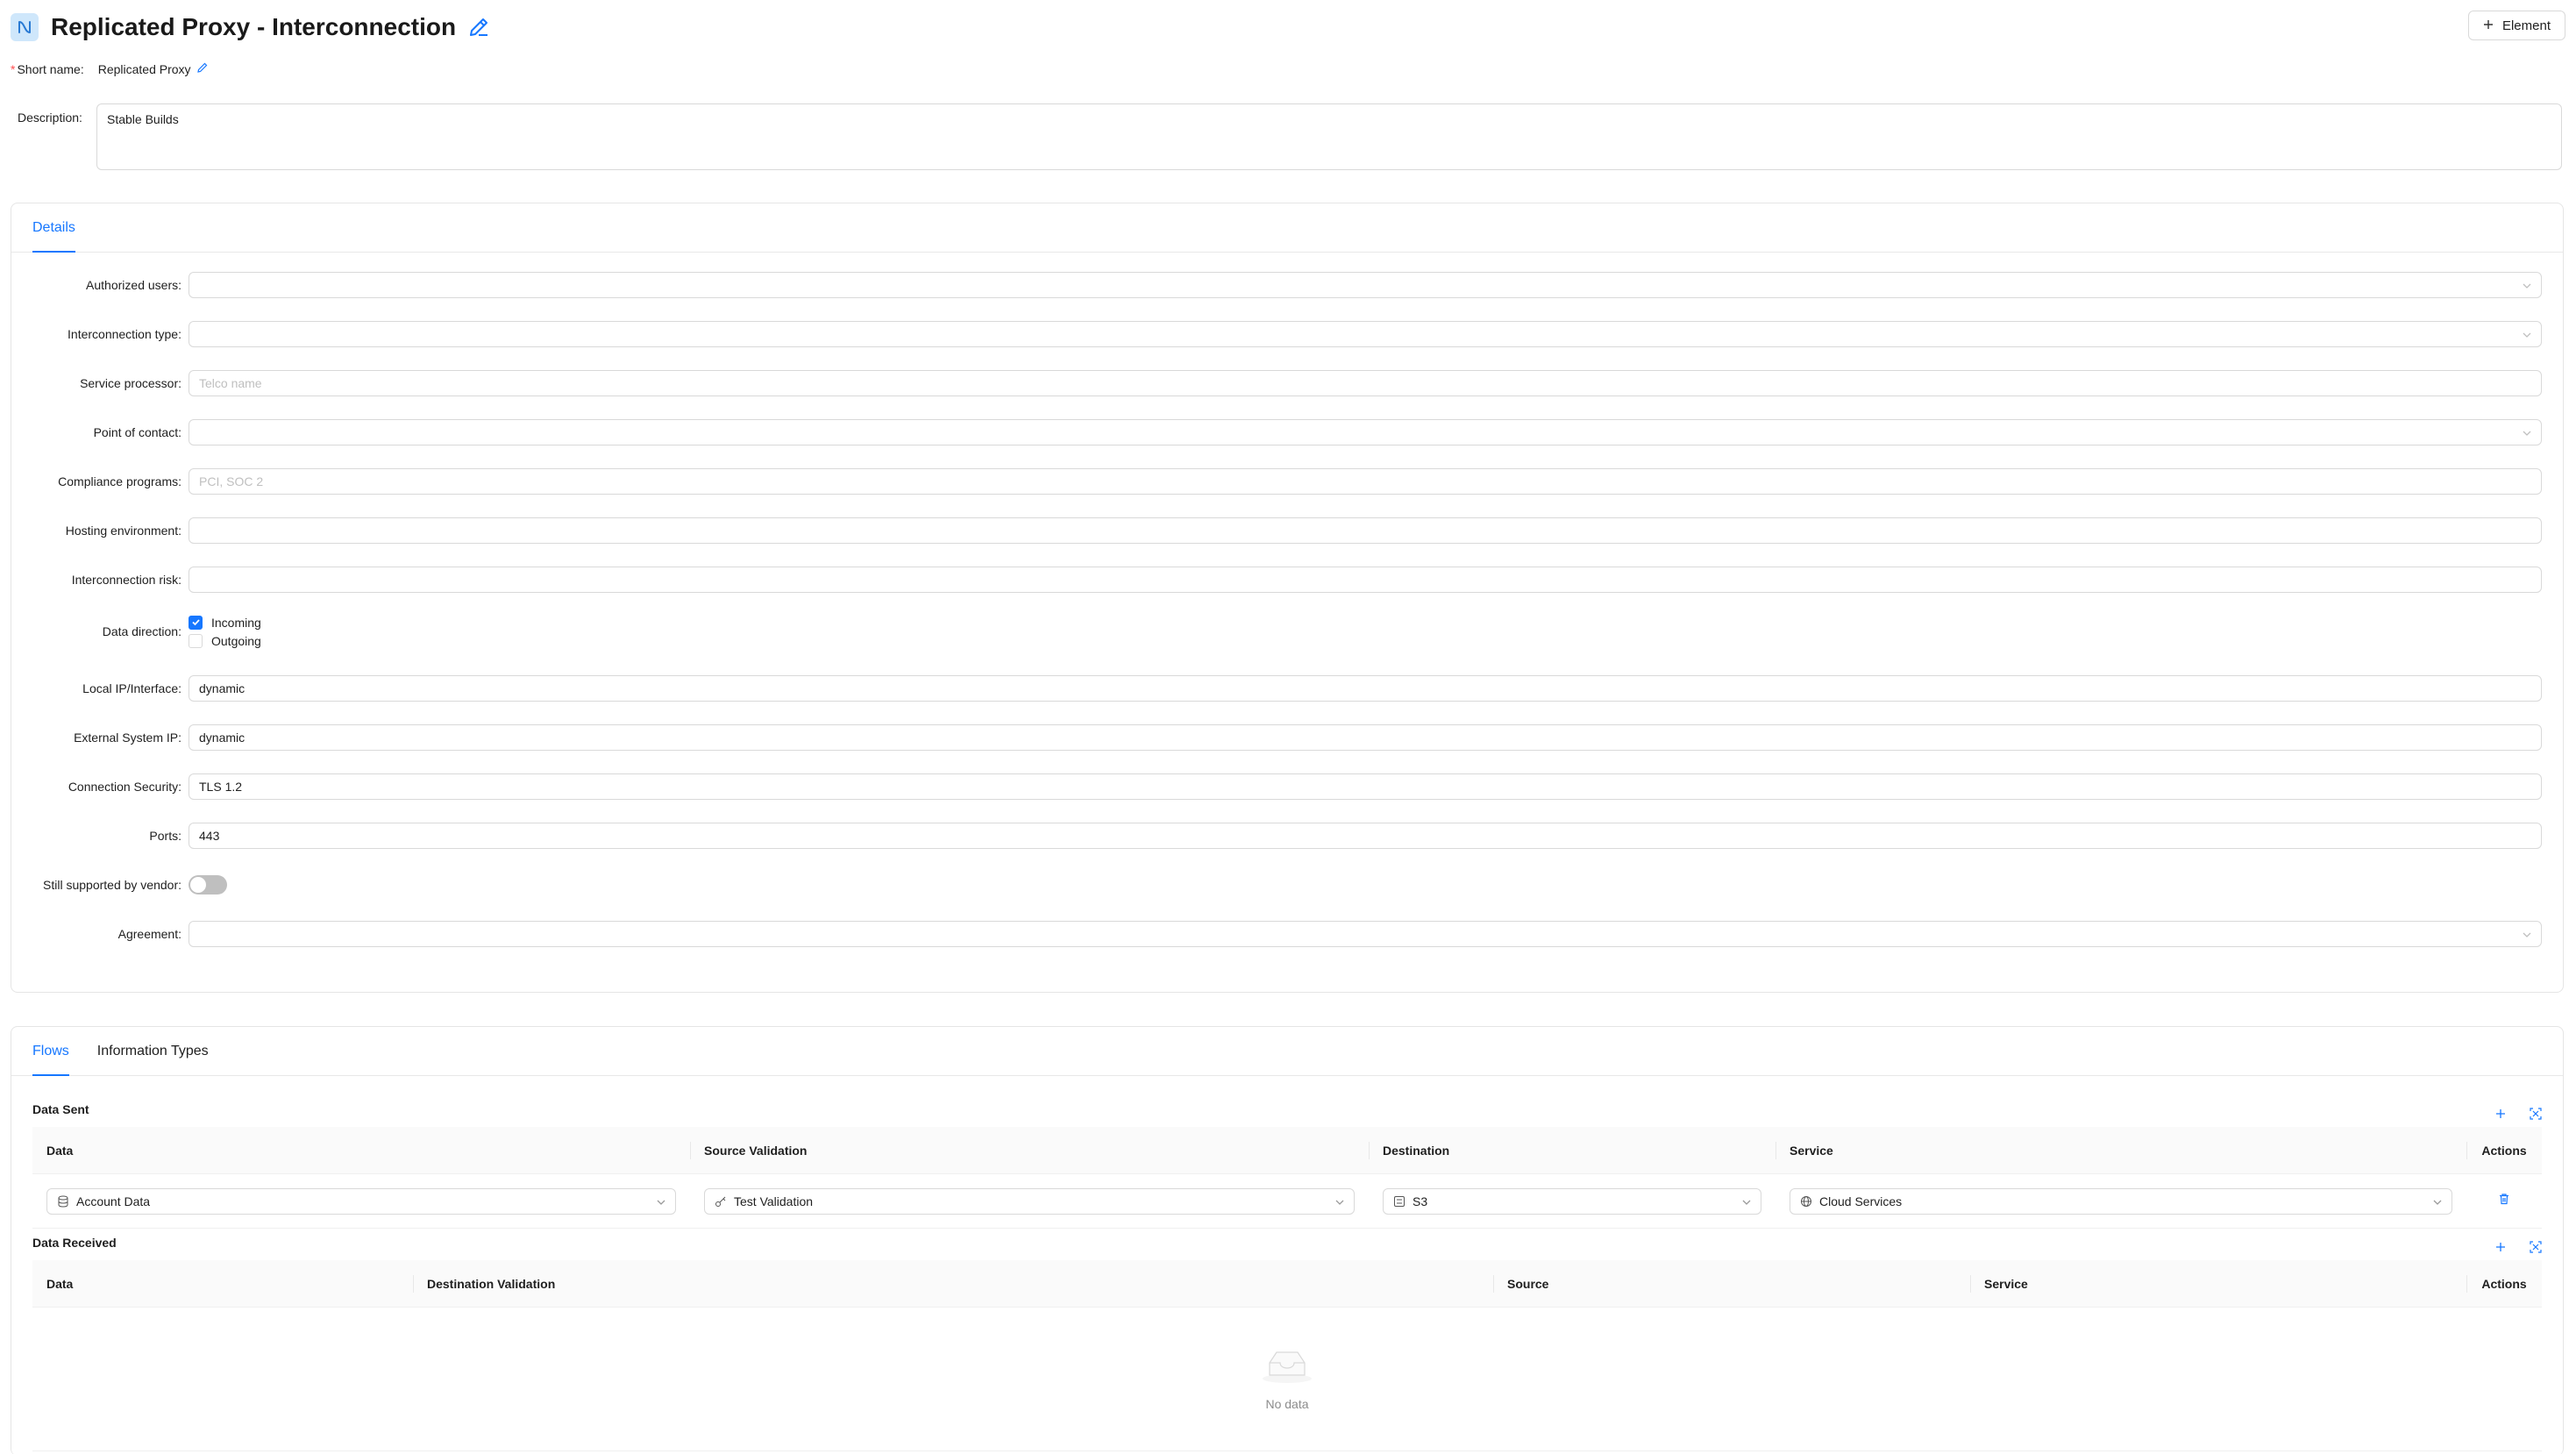 The image size is (2576, 1454). I want to click on edit-short-name-icon, so click(202, 69).